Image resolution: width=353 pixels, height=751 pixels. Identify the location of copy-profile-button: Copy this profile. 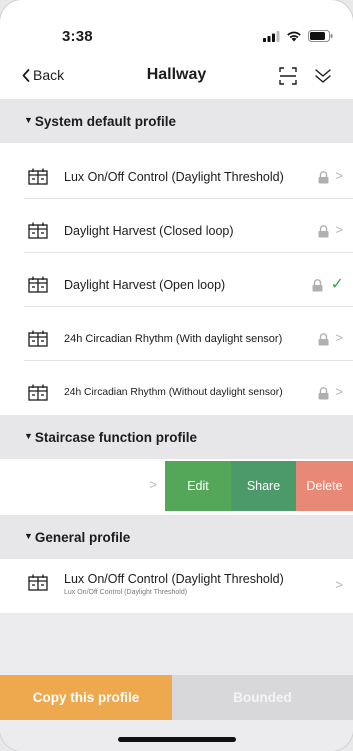
(86, 697).